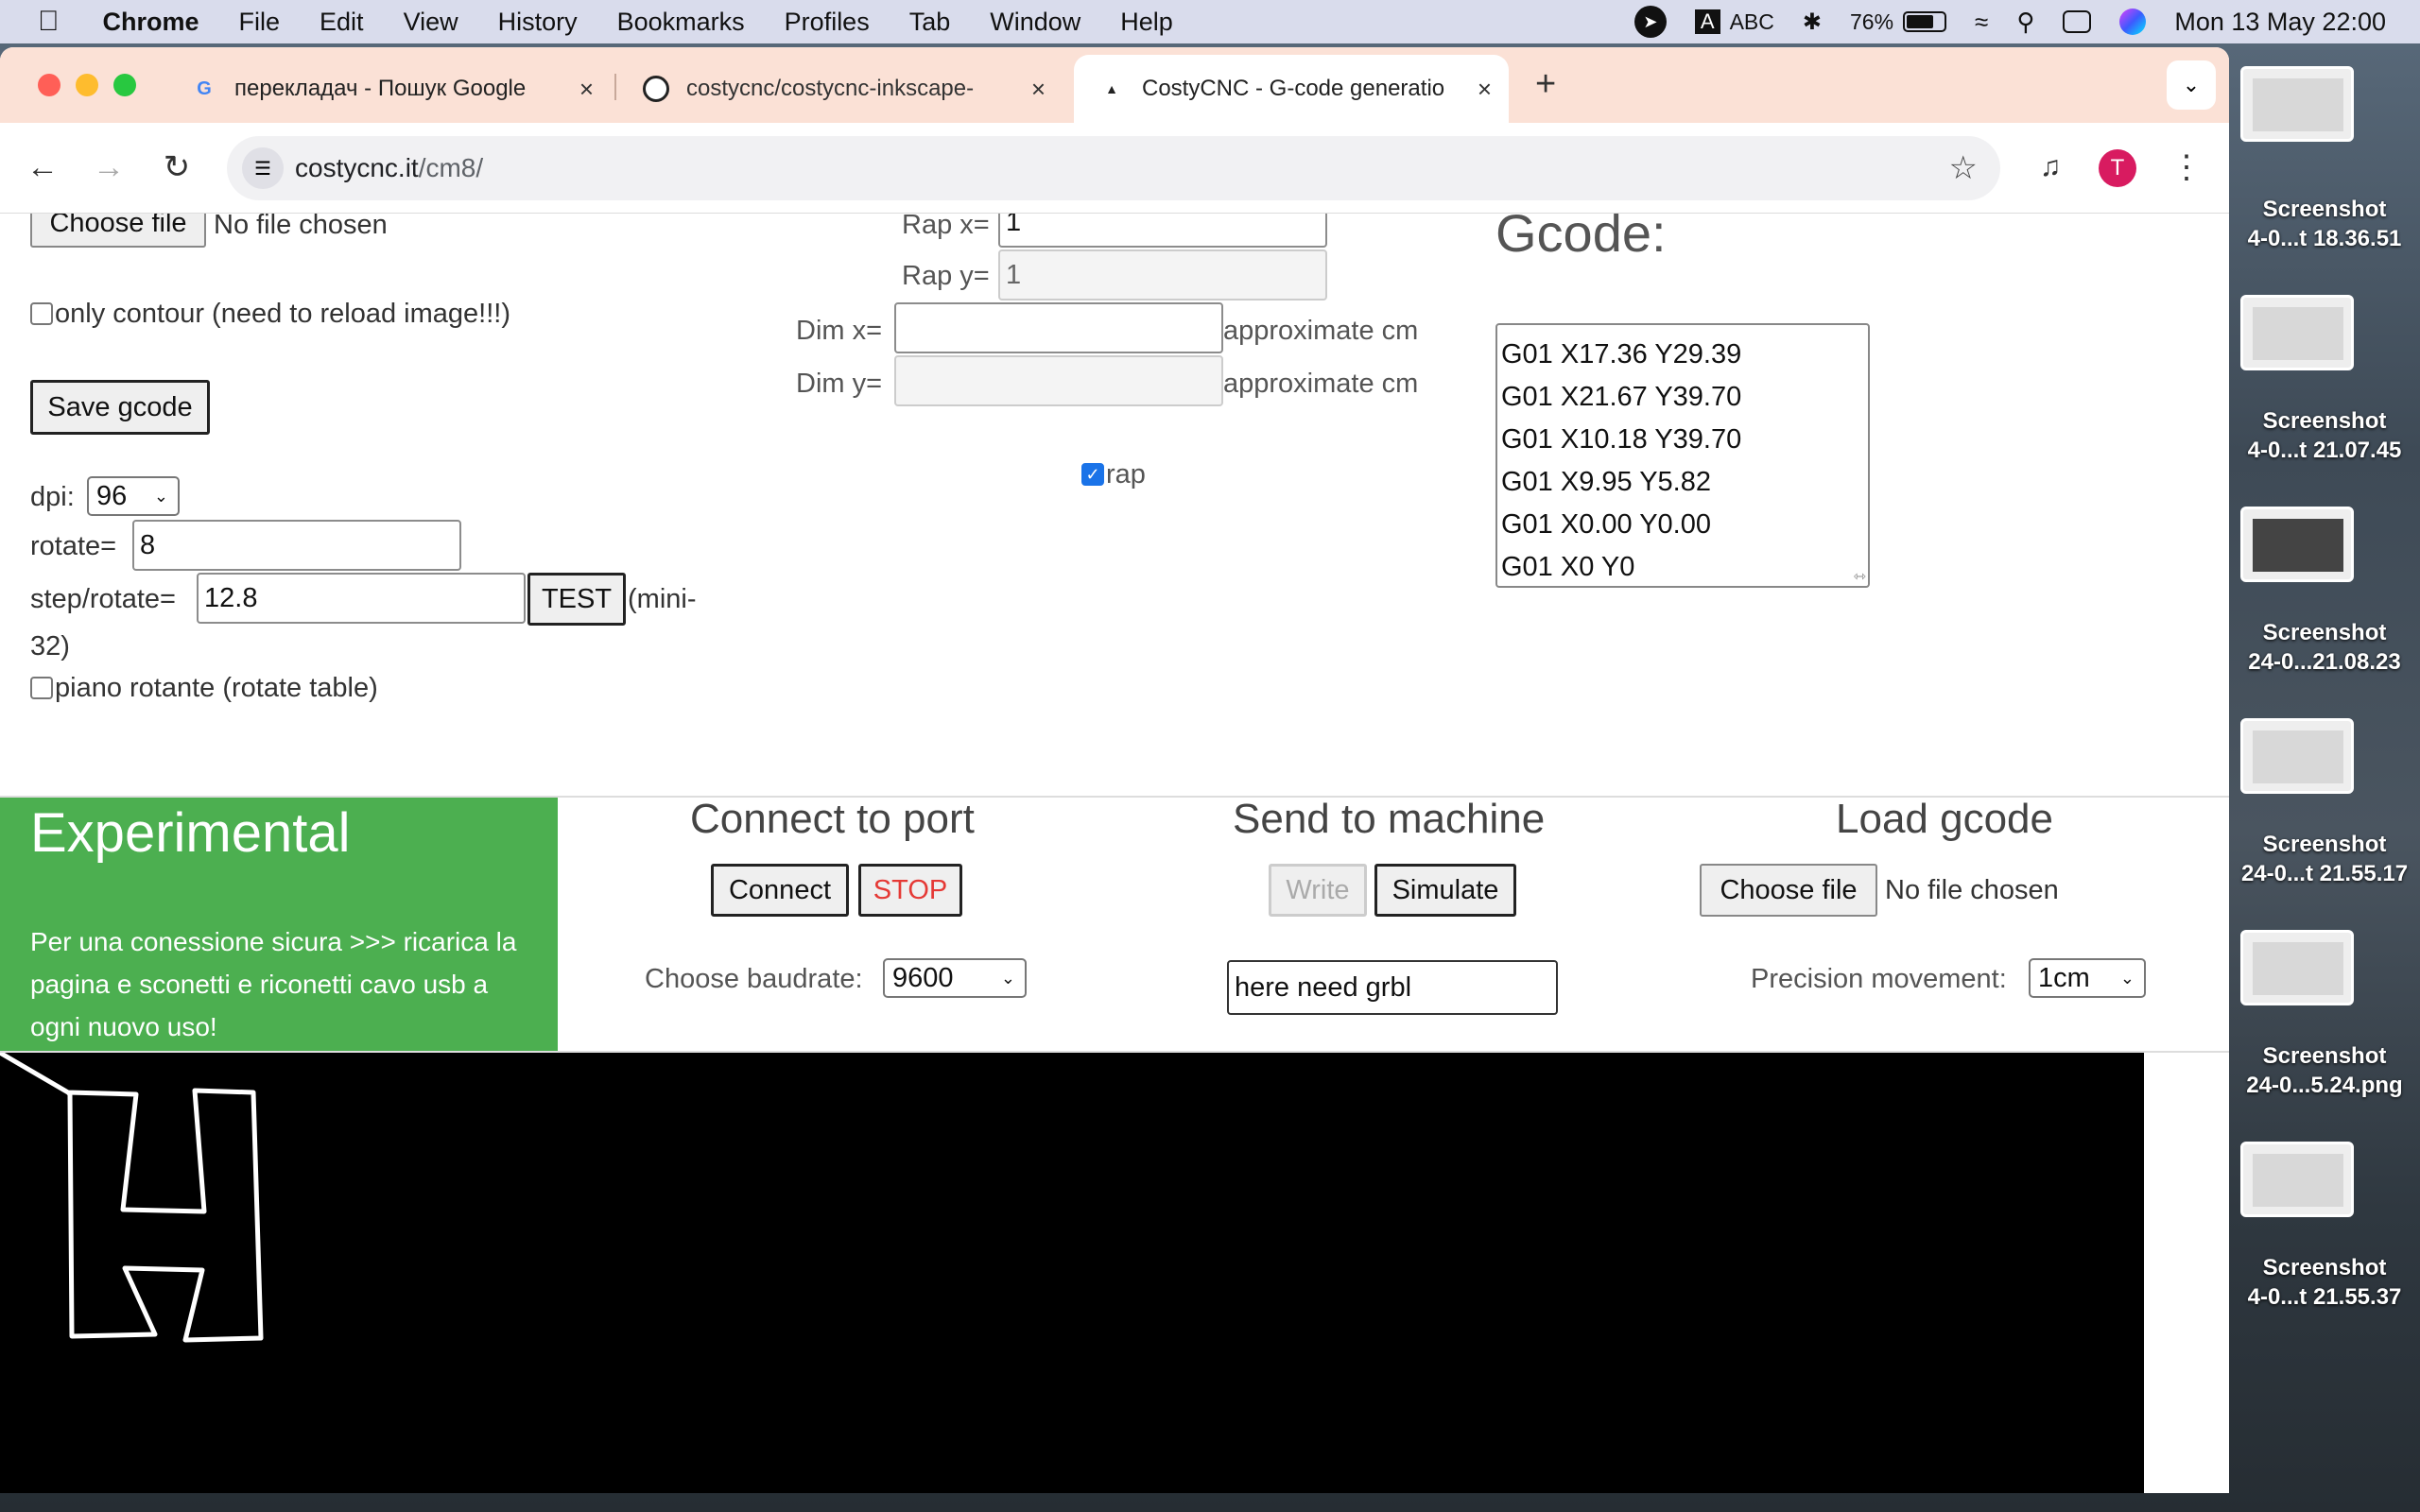 The height and width of the screenshot is (1512, 2420). I want to click on menu-view: View, so click(431, 22).